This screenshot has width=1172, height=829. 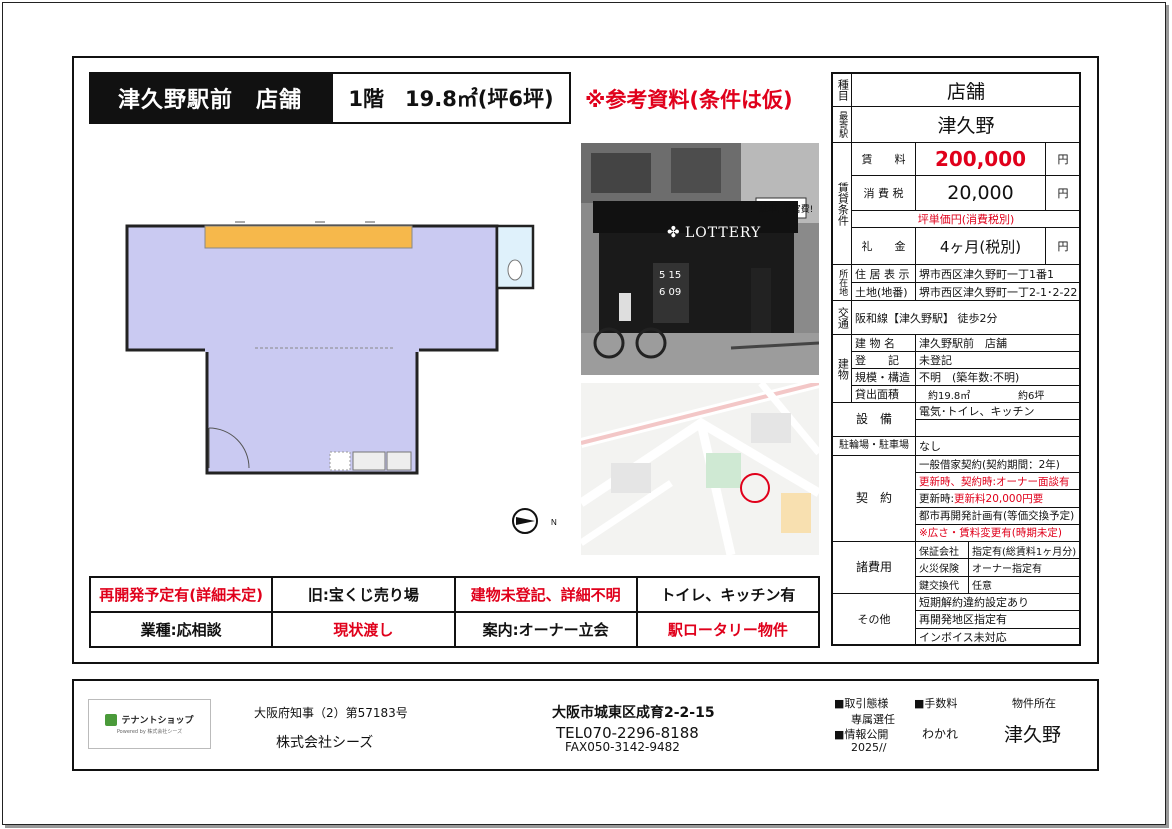 What do you see at coordinates (884, 343) in the screenshot?
I see `bldg-name-label: 建 物 名` at bounding box center [884, 343].